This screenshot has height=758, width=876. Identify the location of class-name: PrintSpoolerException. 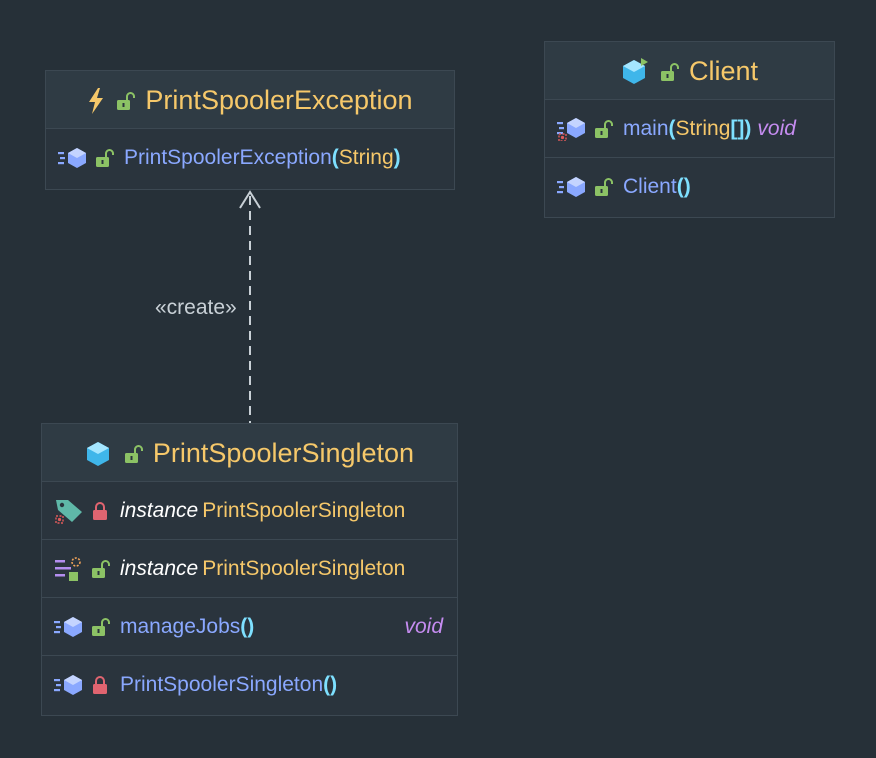
(279, 100).